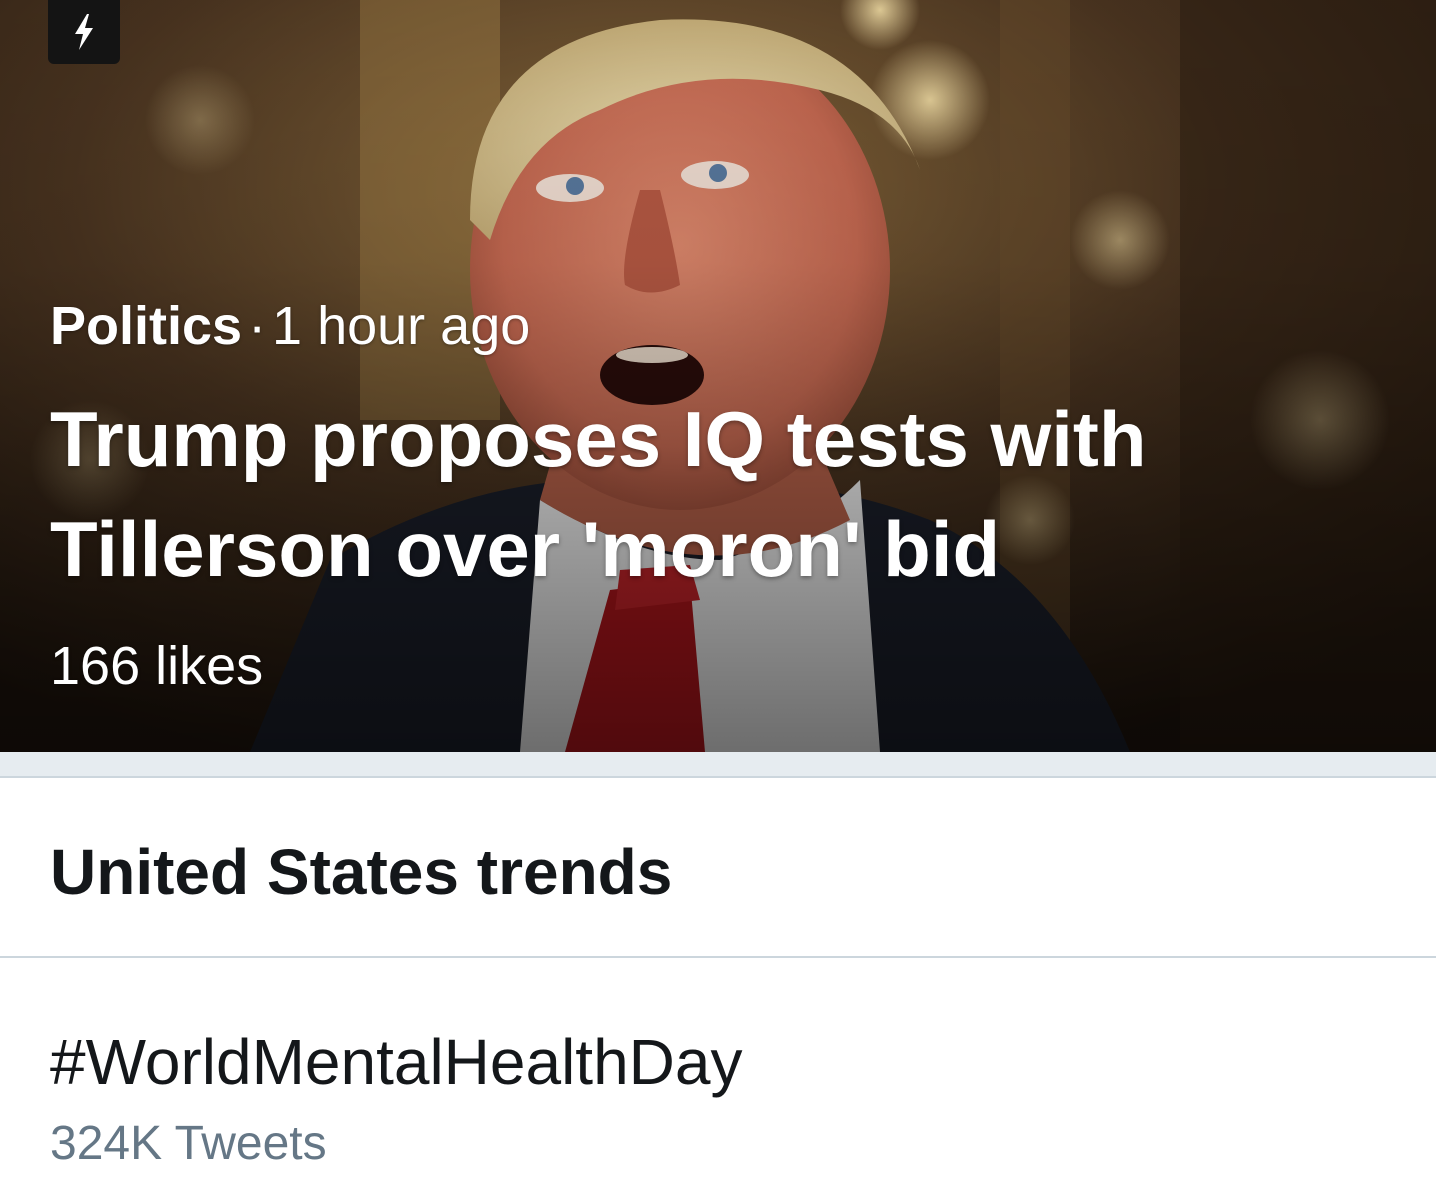 The width and height of the screenshot is (1436, 1184). I want to click on moment-category: Politics, so click(146, 326).